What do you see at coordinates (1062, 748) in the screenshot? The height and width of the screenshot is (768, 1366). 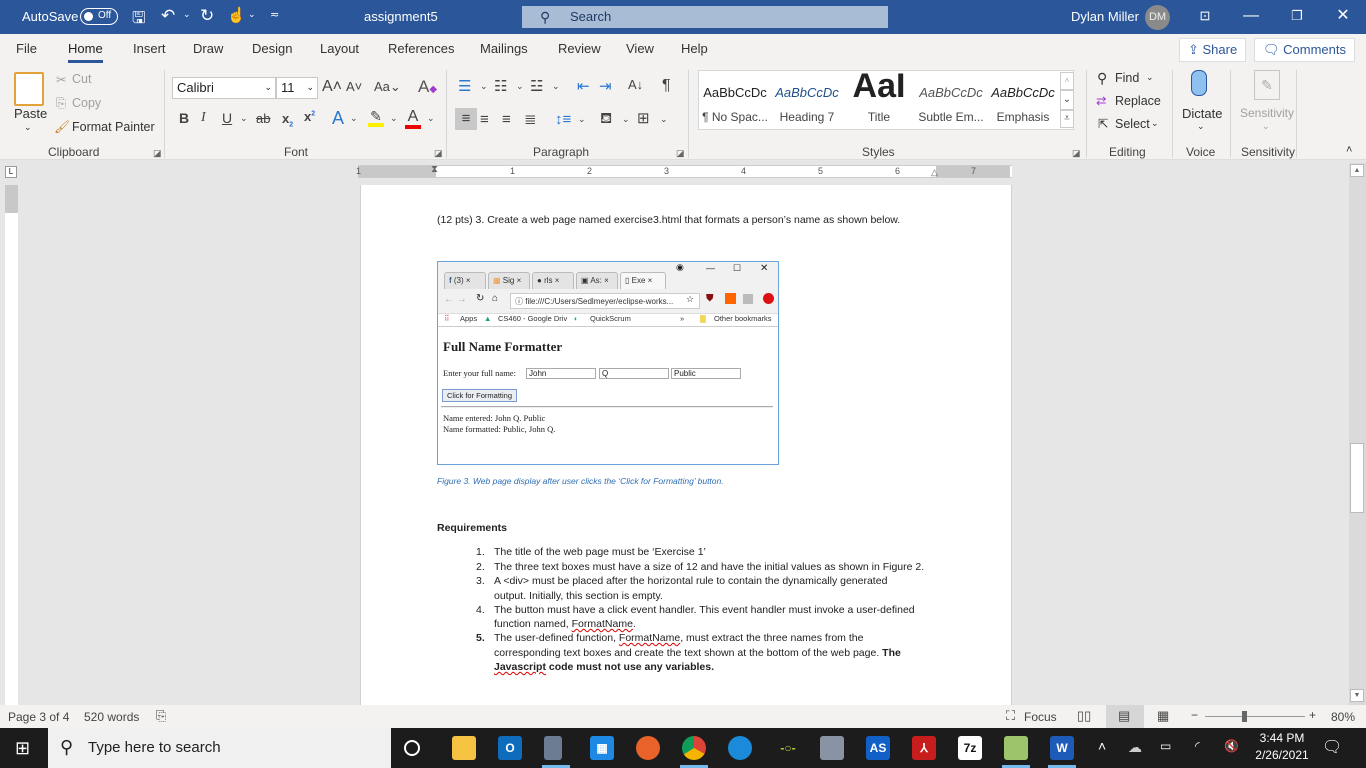 I see `word-icon: W` at bounding box center [1062, 748].